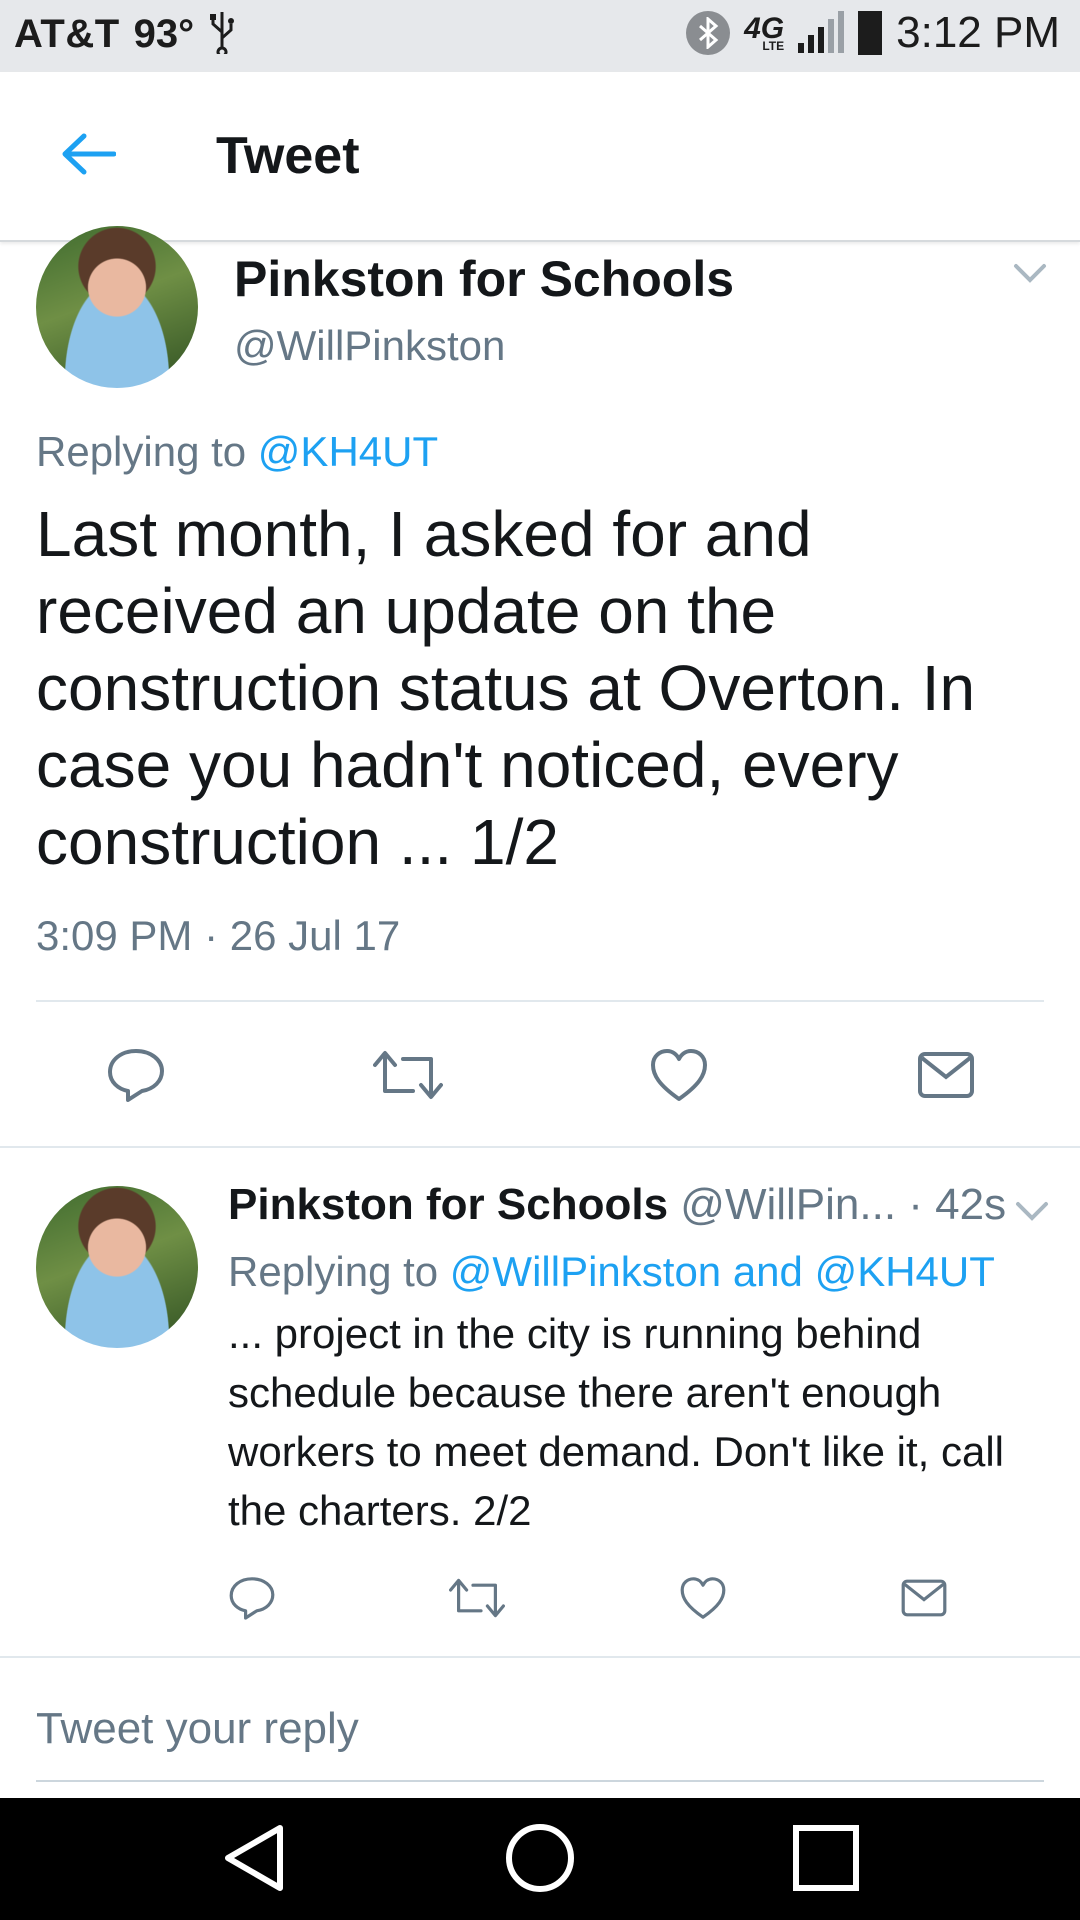 The image size is (1080, 1920). I want to click on tweet-timestamp: 3:09 PM · 26 Jul 17, so click(218, 935).